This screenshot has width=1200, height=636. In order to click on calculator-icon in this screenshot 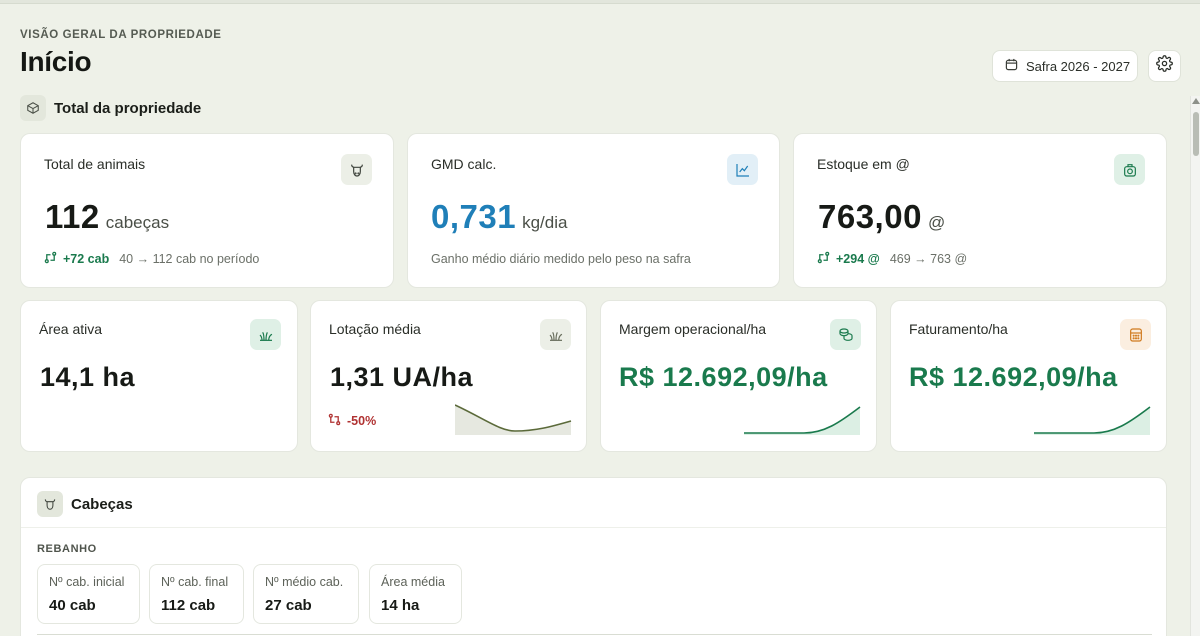, I will do `click(1135, 334)`.